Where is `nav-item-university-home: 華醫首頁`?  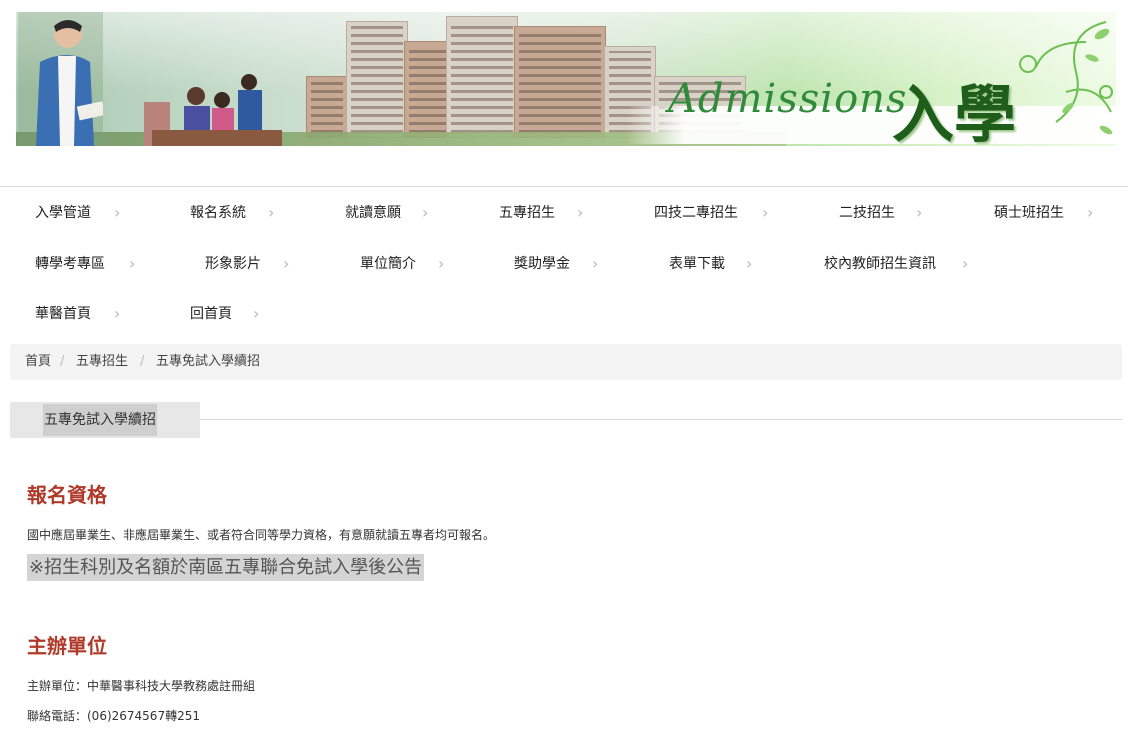
nav-item-university-home: 華醫首頁 is located at coordinates (63, 314).